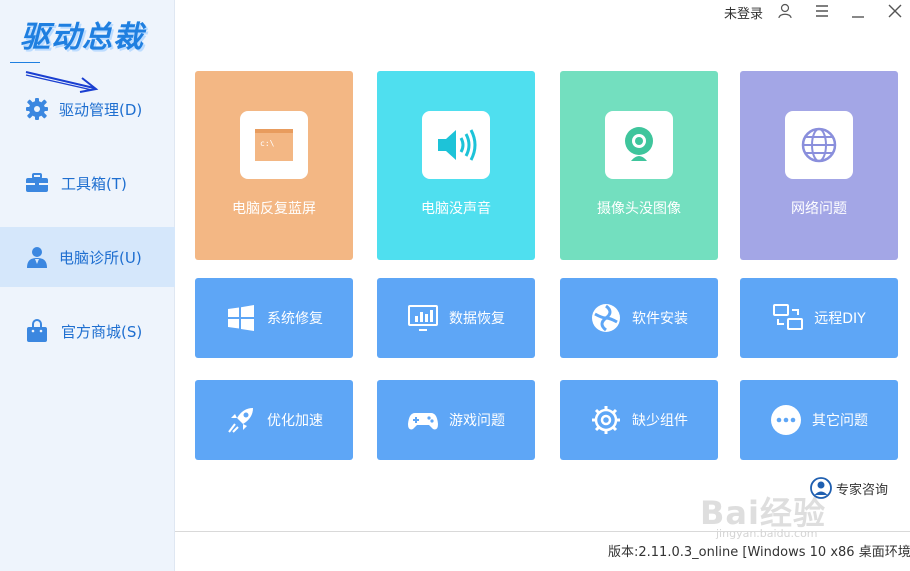  What do you see at coordinates (295, 319) in the screenshot?
I see `tile-label: 系统修复` at bounding box center [295, 319].